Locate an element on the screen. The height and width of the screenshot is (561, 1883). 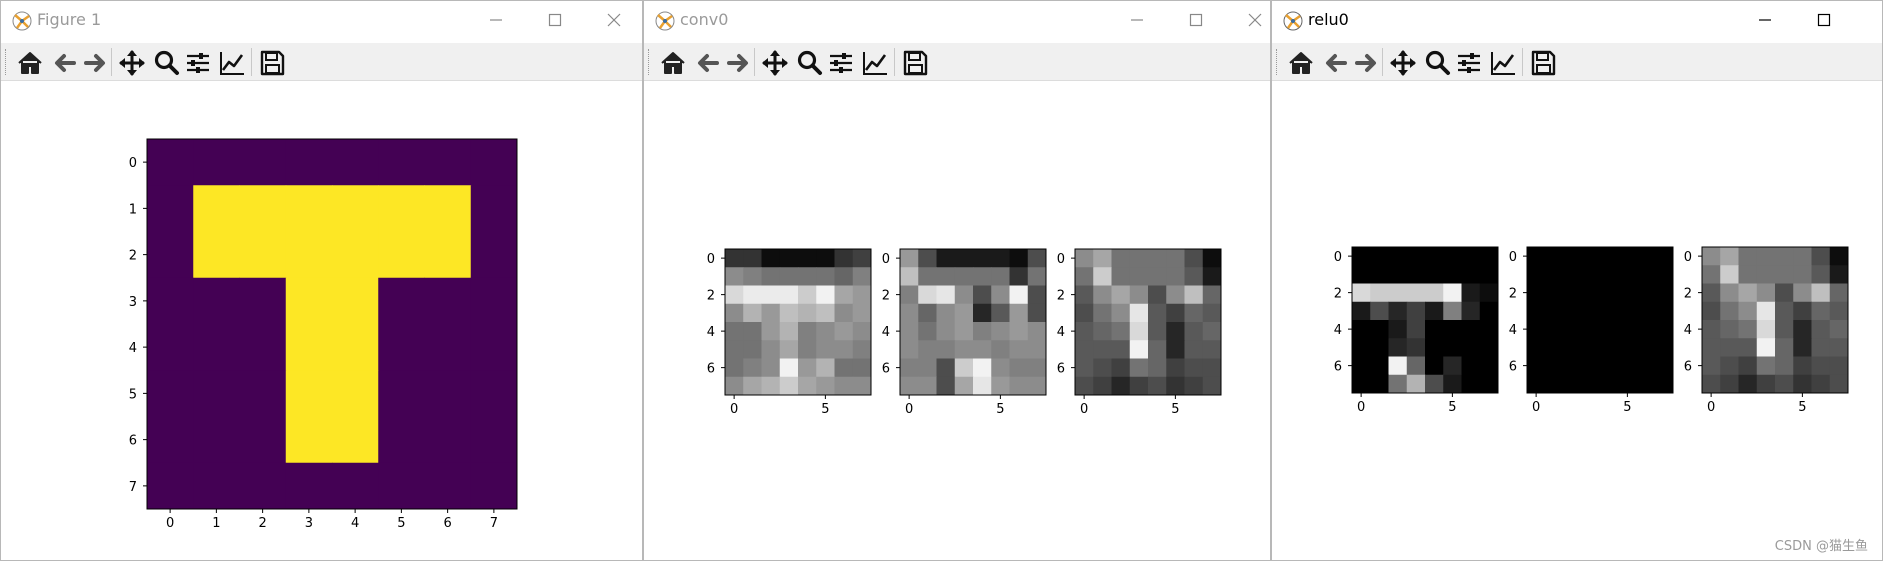
x-tick-label: 0 is located at coordinates (1084, 409).